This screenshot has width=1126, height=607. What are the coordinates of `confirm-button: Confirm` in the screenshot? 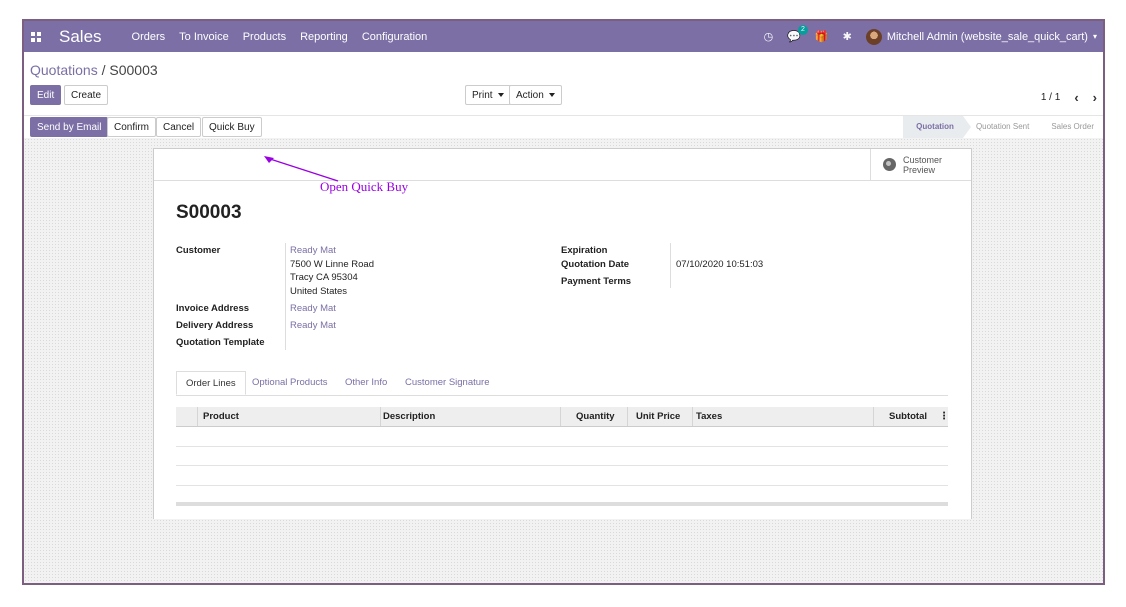 It's located at (132, 127).